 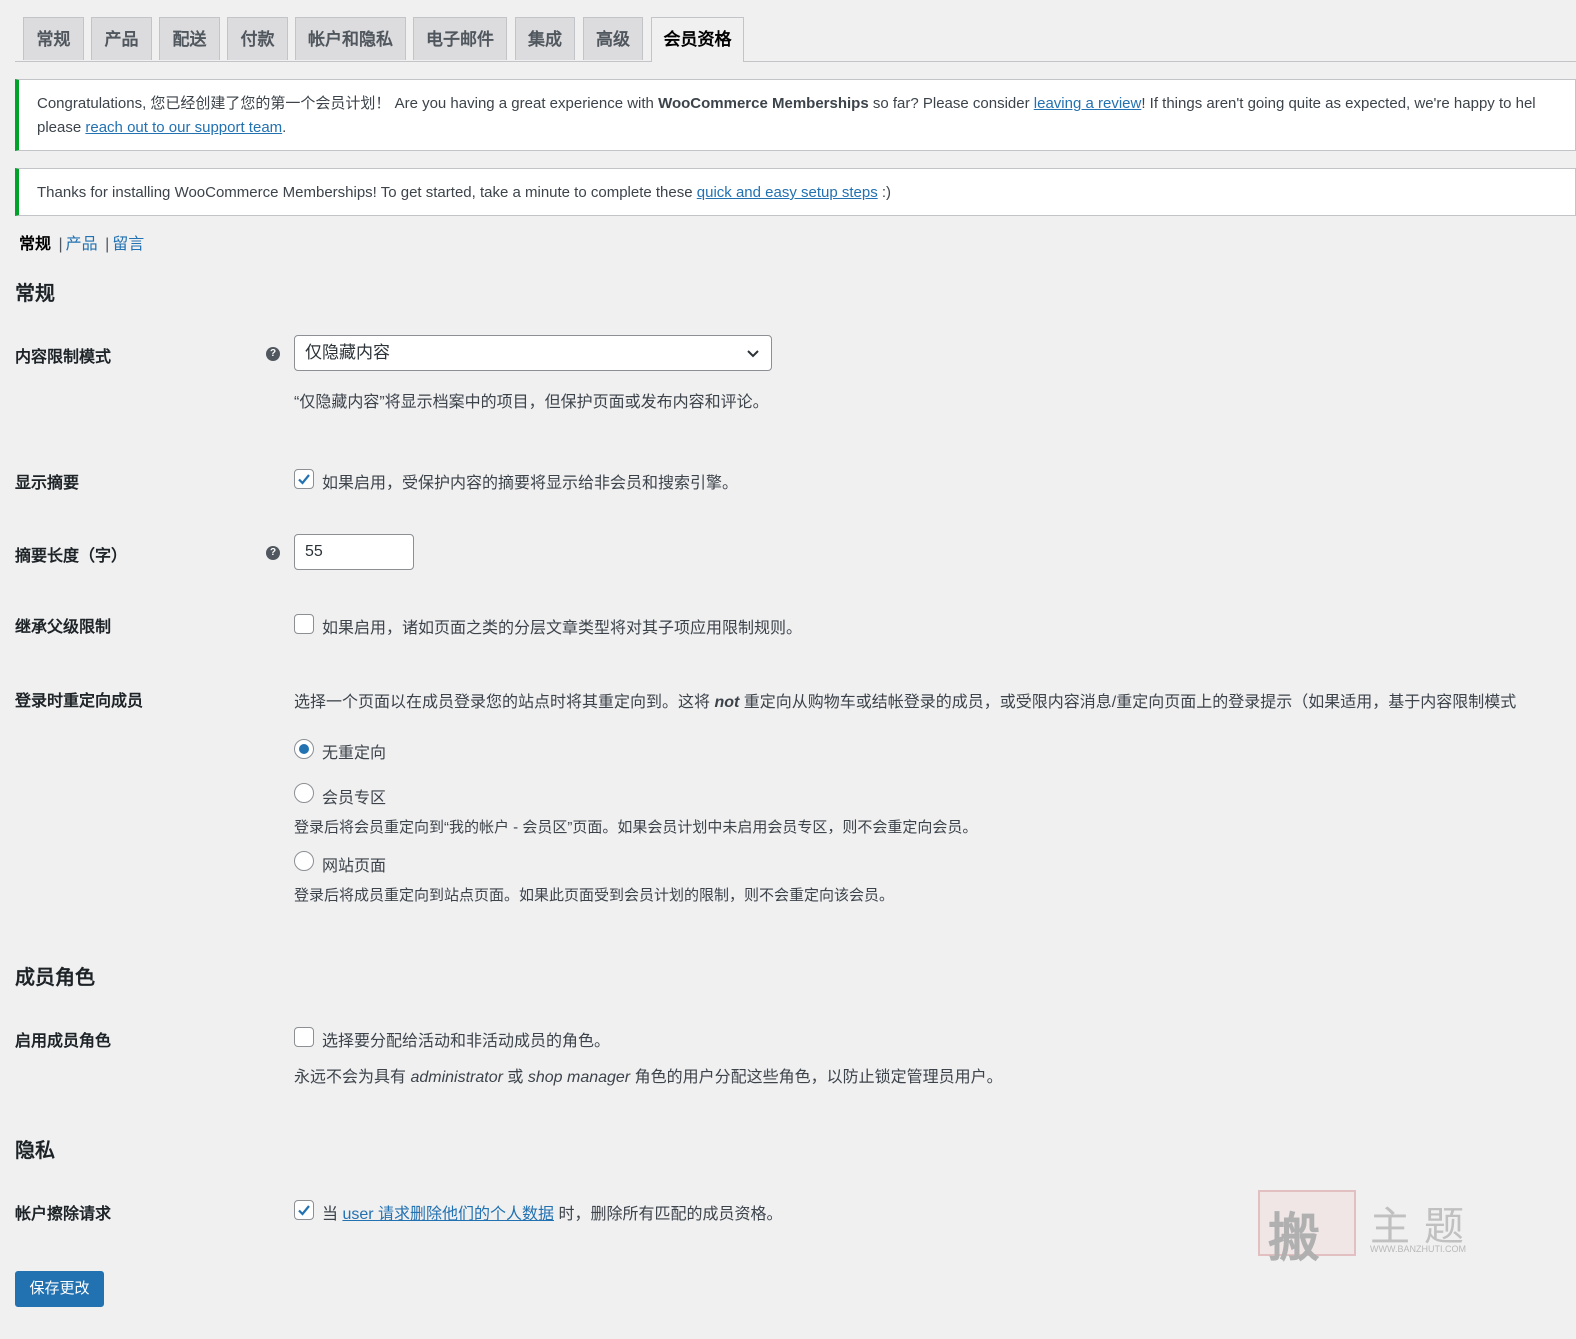 What do you see at coordinates (304, 793) in the screenshot?
I see `radio-members-area` at bounding box center [304, 793].